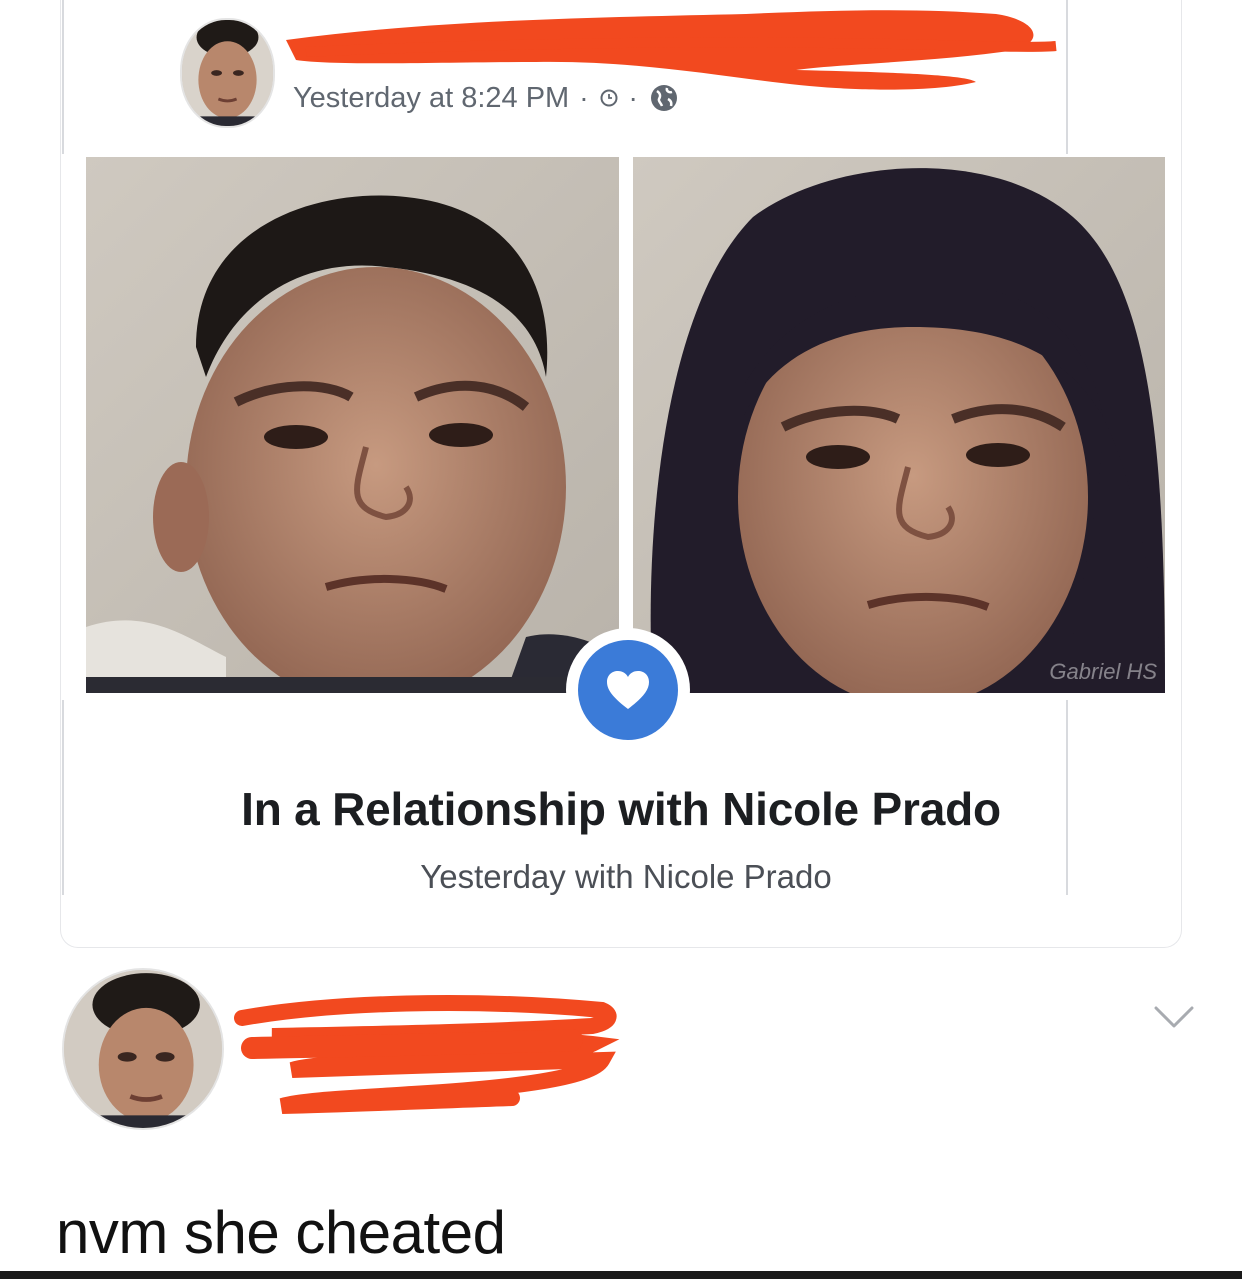  Describe the element at coordinates (664, 98) in the screenshot. I see `globe-icon` at that location.